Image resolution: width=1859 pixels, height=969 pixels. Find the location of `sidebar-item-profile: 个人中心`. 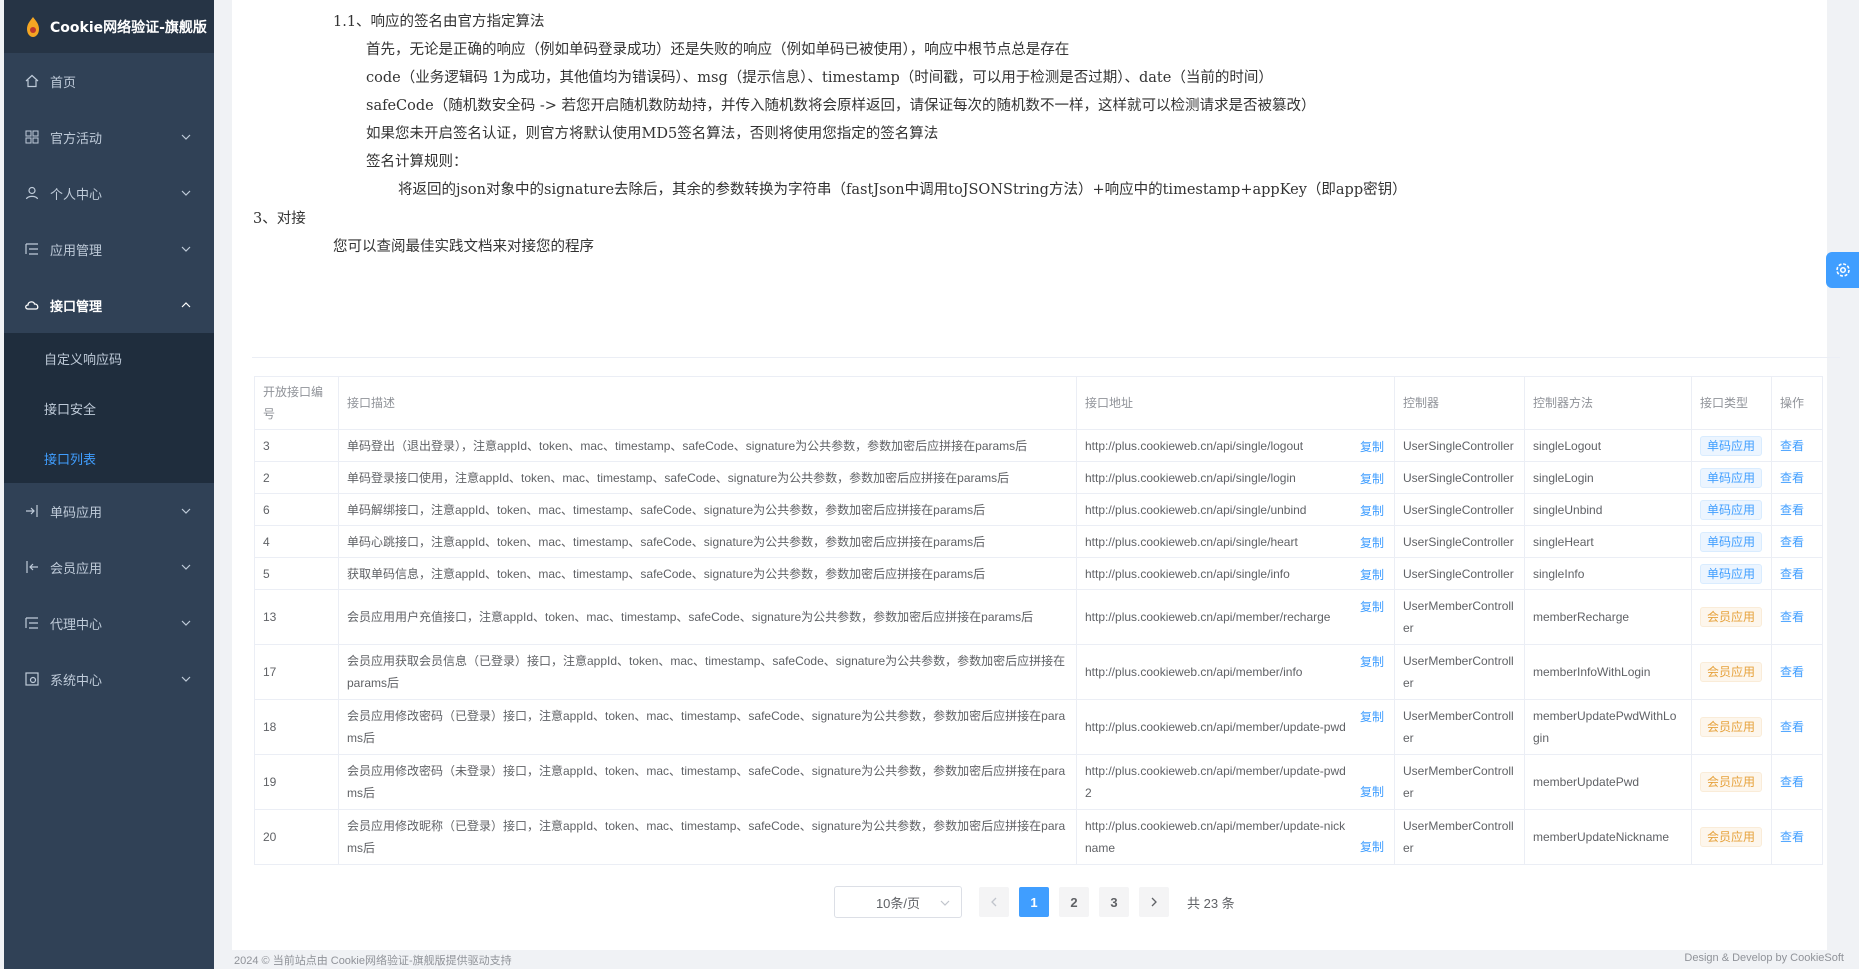

sidebar-item-profile: 个人中心 is located at coordinates (109, 193).